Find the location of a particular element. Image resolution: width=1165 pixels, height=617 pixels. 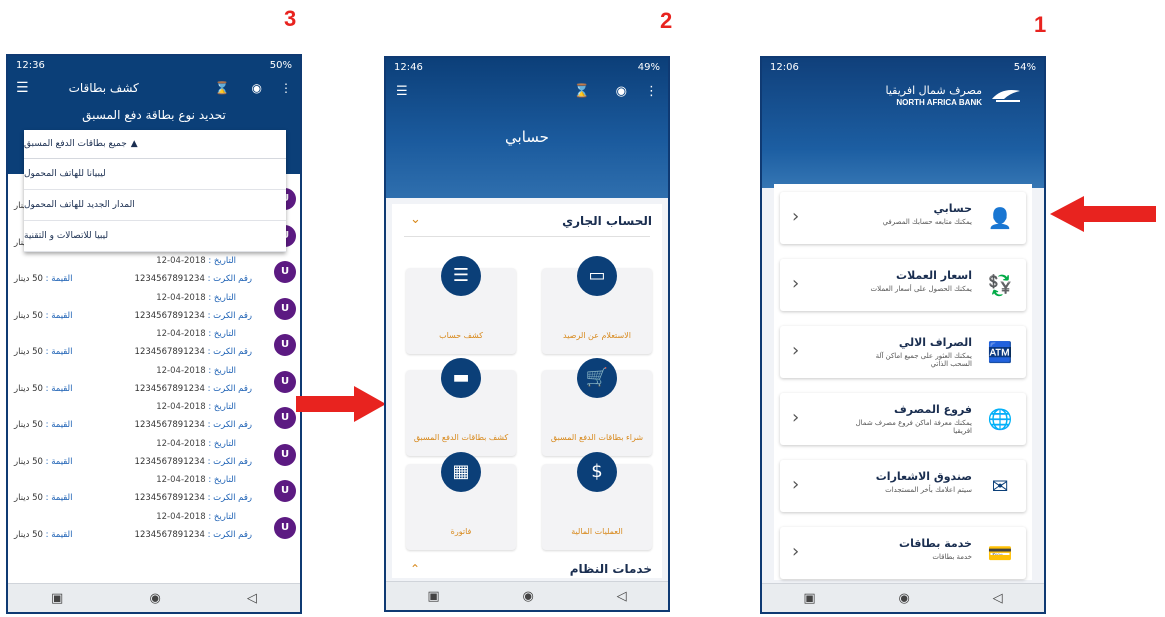

tile-prepaid-cards-statement: ▬ كشف بطاقات الدفع المسبق is located at coordinates (461, 407).